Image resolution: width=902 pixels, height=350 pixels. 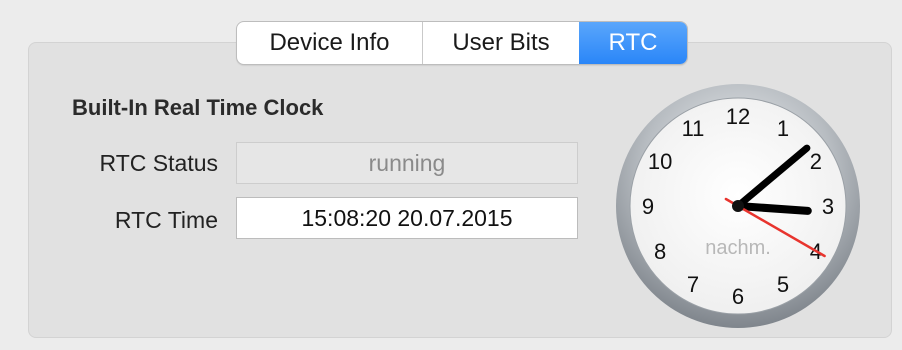 I want to click on clock-number-11: 11, so click(x=693, y=128).